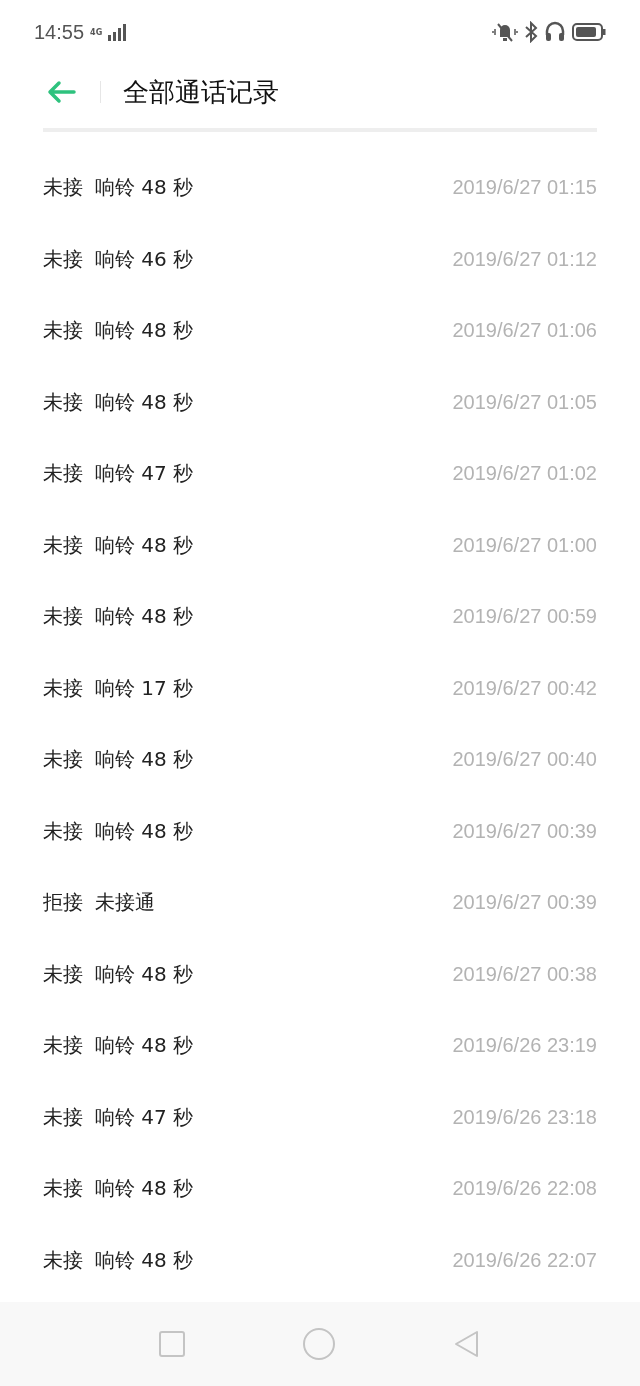  I want to click on vibrate-mute-icon, so click(505, 32).